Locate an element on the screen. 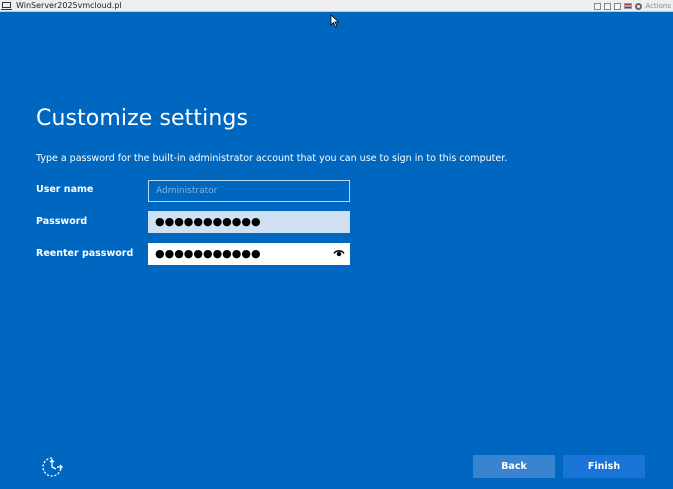  eye-icon is located at coordinates (339, 253).